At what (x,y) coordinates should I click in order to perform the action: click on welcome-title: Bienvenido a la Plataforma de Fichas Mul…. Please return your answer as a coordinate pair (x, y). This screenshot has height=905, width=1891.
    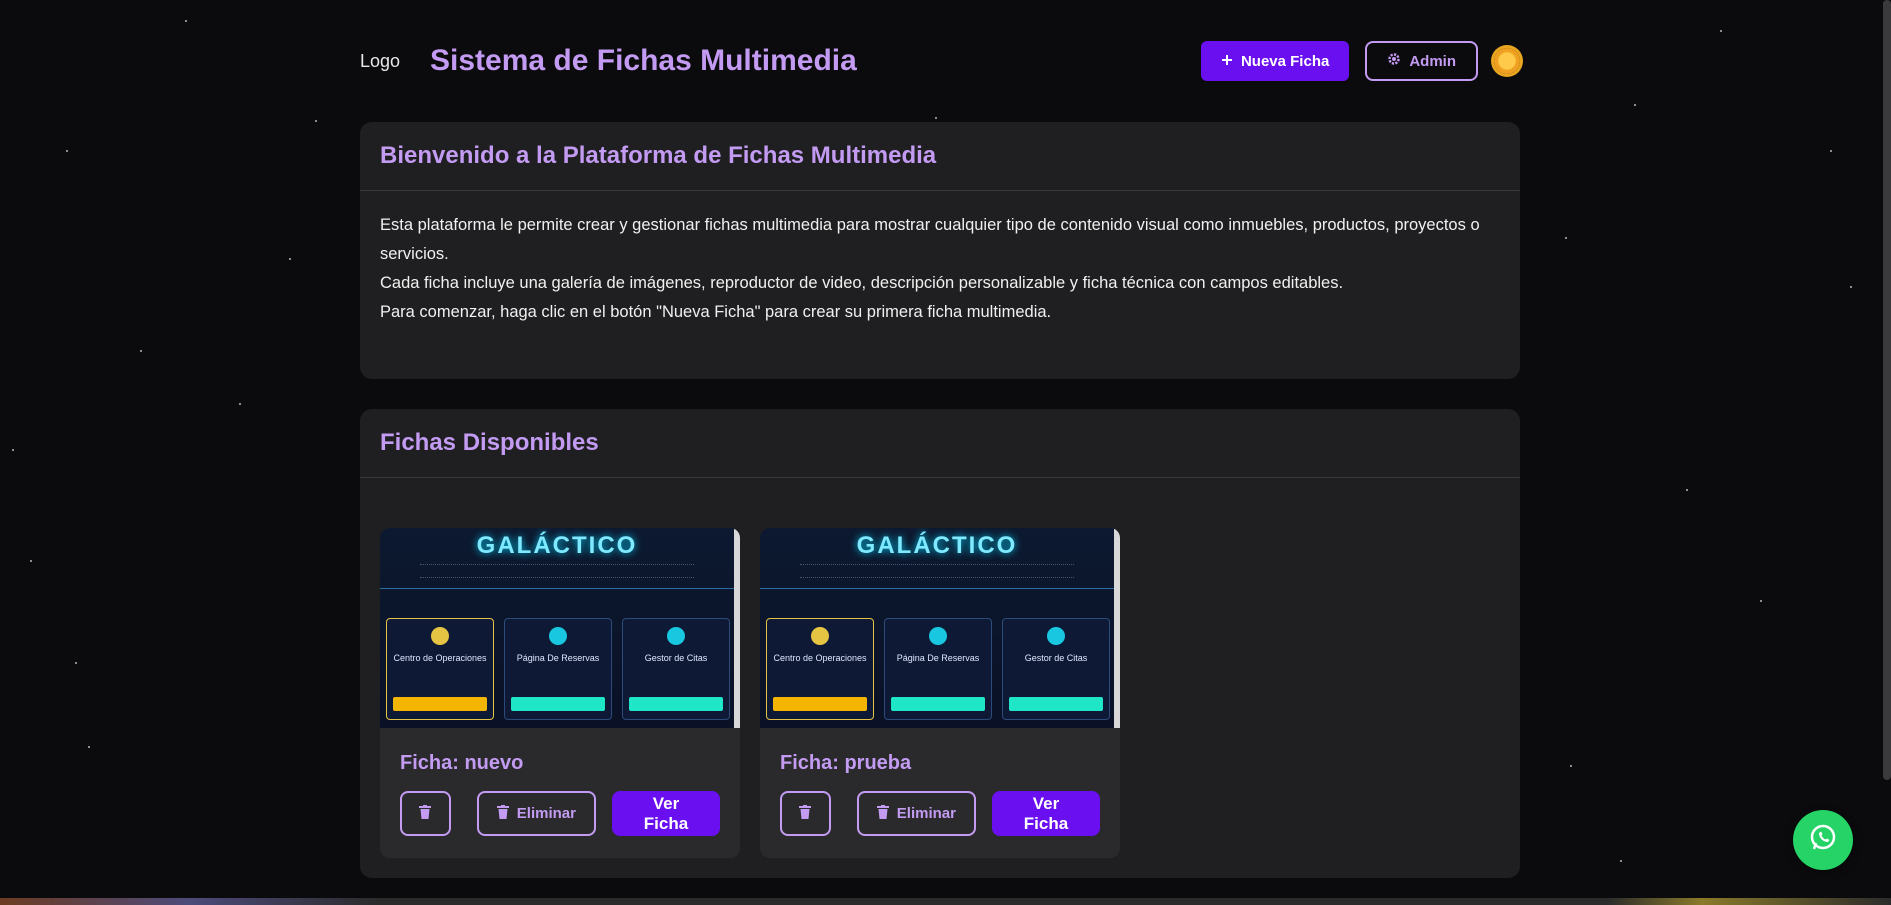
    Looking at the image, I should click on (658, 155).